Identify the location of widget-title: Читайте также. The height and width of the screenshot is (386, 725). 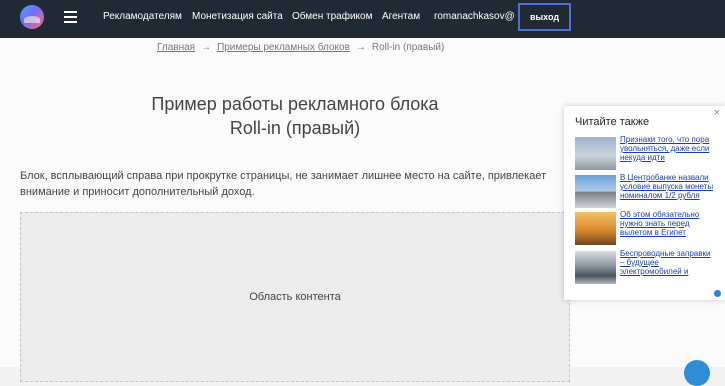
(612, 122).